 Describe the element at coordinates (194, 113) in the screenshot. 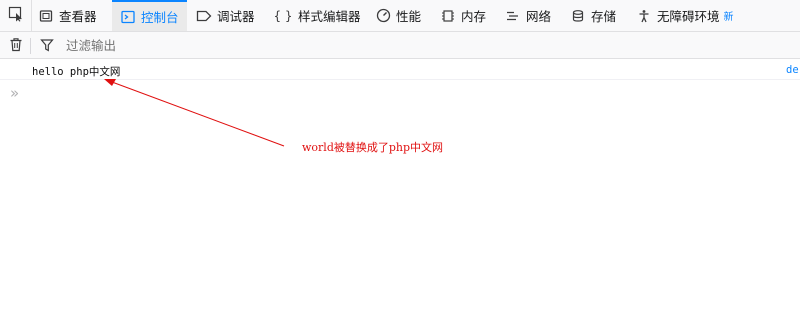

I see `annotation-arrow` at that location.